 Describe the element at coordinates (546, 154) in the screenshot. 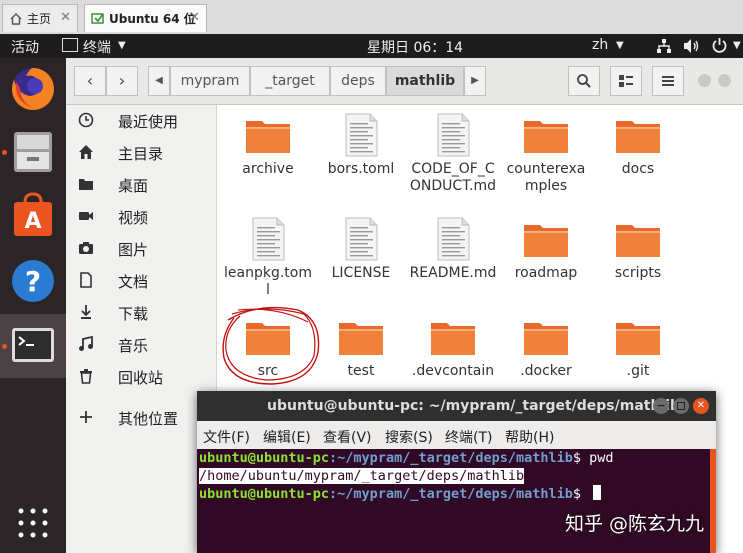

I see `folder-item: counterexamples` at that location.